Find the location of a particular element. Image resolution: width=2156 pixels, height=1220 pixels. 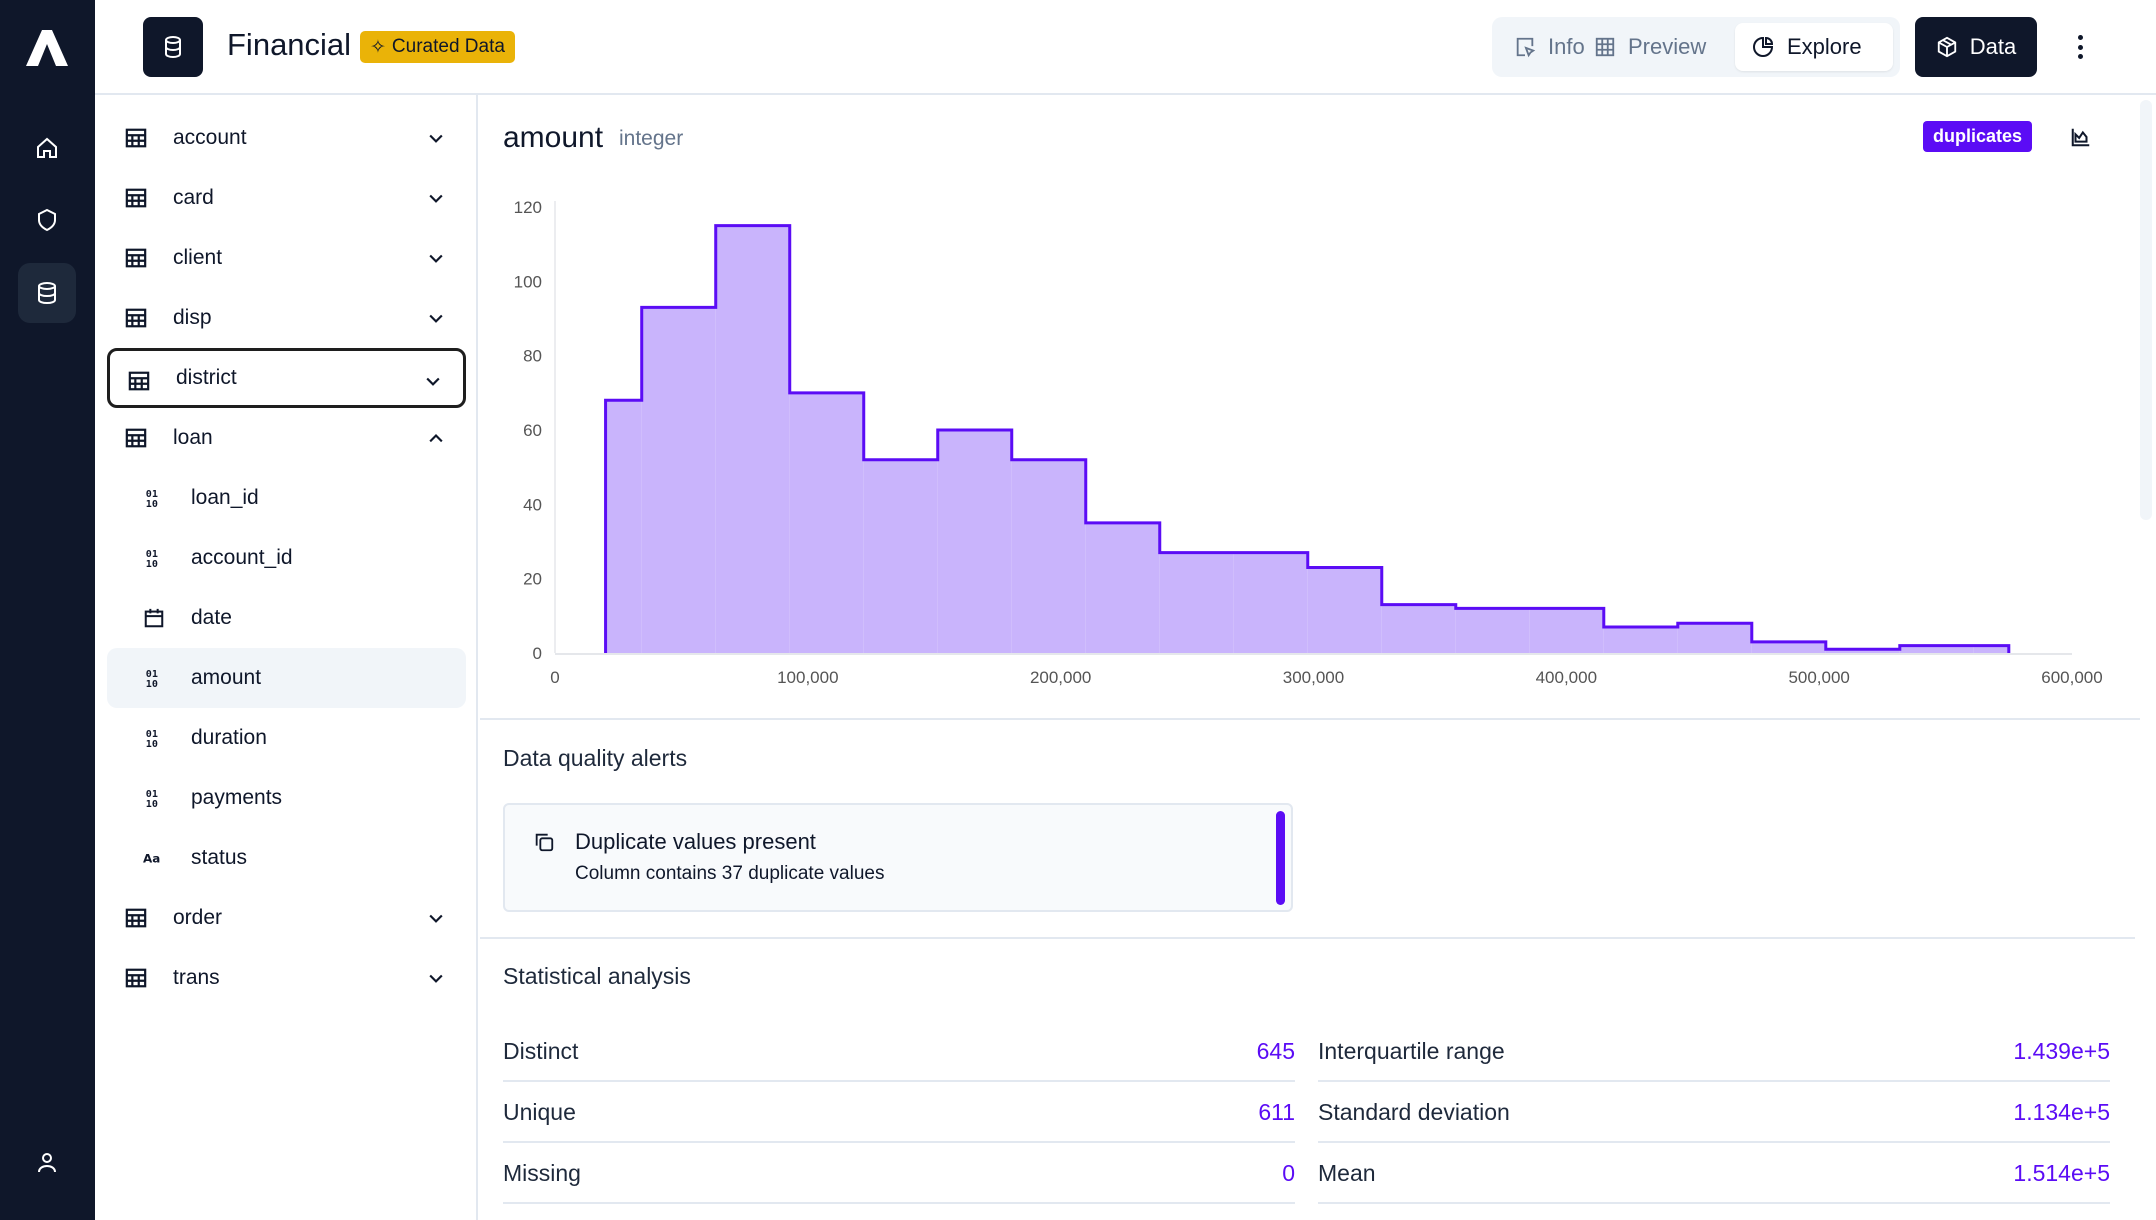

sidebar-item-label: district is located at coordinates (206, 377).